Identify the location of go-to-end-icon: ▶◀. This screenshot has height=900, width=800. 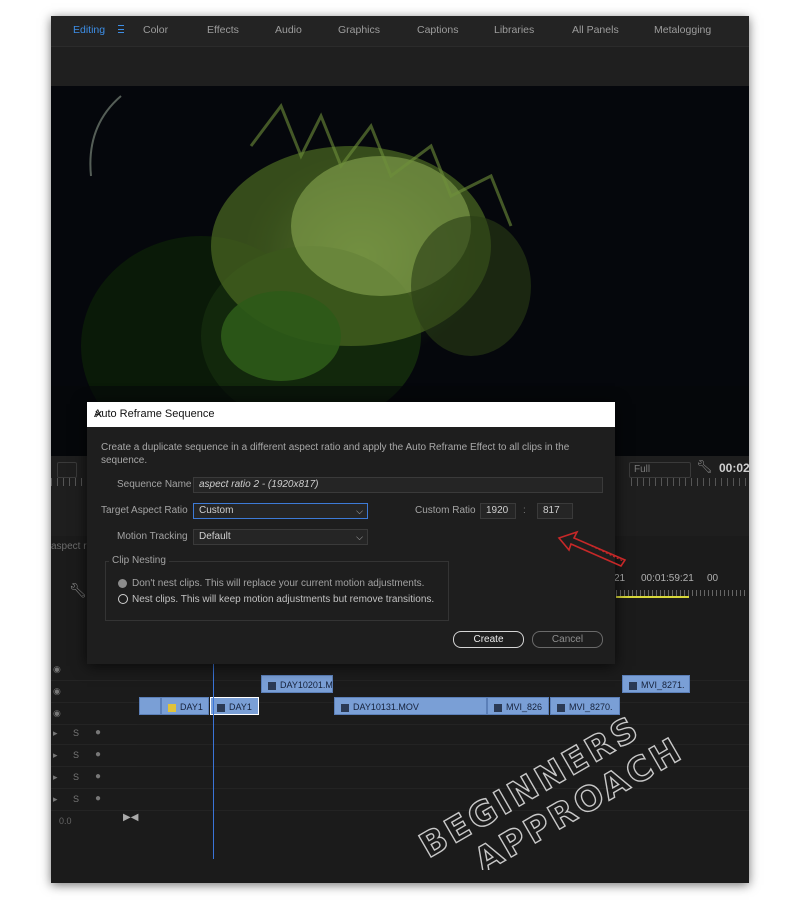
(130, 817).